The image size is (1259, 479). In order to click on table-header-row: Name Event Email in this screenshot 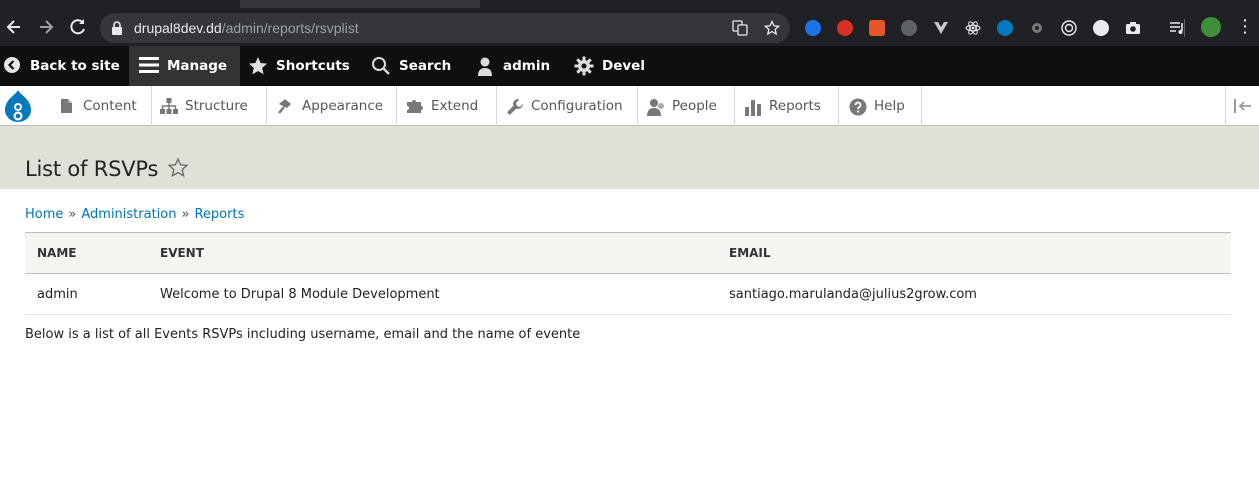, I will do `click(628, 253)`.